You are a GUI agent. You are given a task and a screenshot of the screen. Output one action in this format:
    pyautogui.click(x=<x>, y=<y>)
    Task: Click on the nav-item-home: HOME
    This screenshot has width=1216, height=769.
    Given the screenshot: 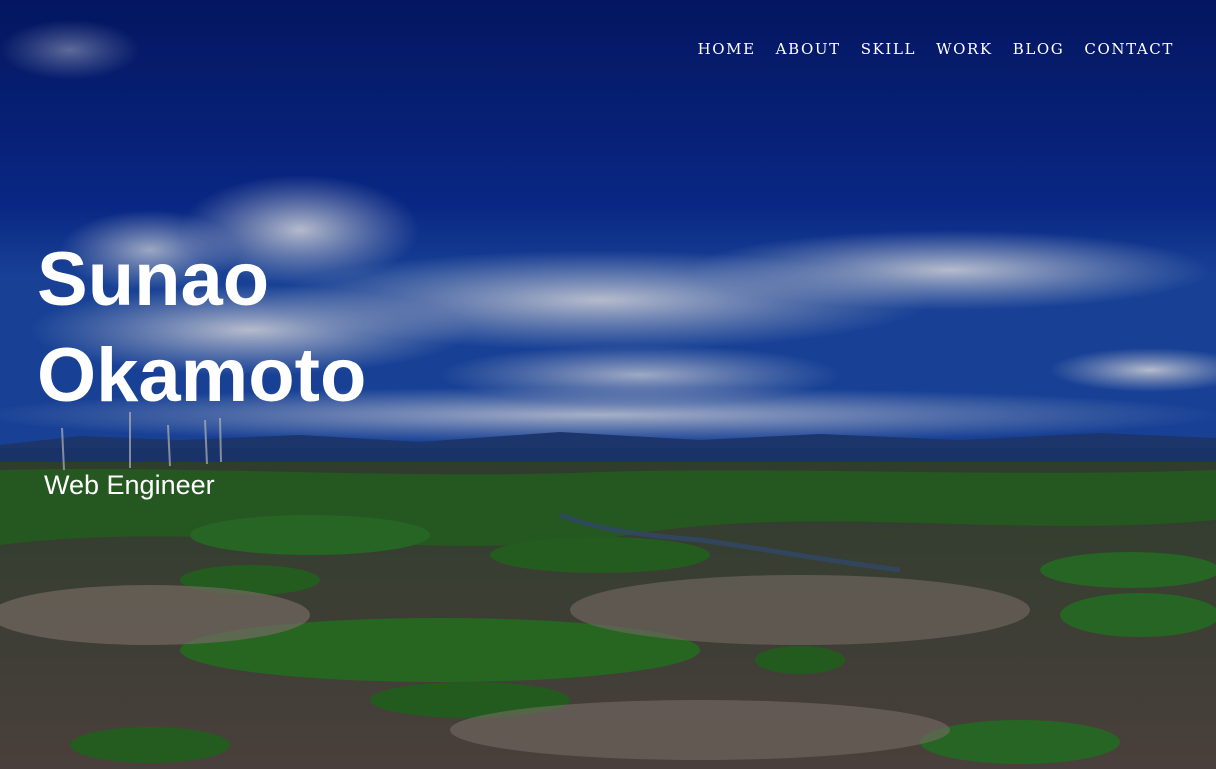 What is the action you would take?
    pyautogui.click(x=727, y=49)
    